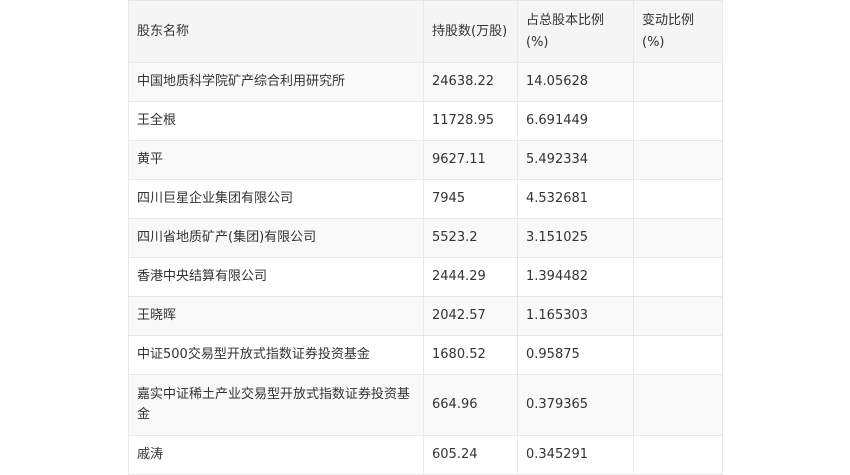 This screenshot has height=475, width=850. What do you see at coordinates (470, 355) in the screenshot?
I see `cell-shares: 1680.52` at bounding box center [470, 355].